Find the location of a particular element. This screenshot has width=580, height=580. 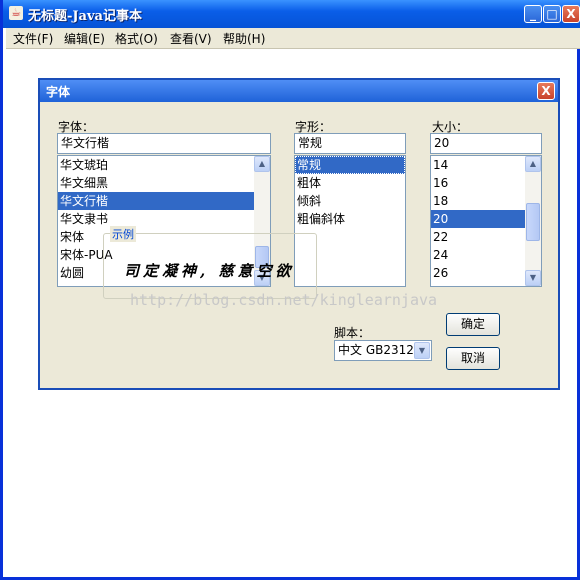

menu-bar: 文件(F) 编辑(E) 格式(O) 查看(V) 帮助(H) is located at coordinates (293, 38).